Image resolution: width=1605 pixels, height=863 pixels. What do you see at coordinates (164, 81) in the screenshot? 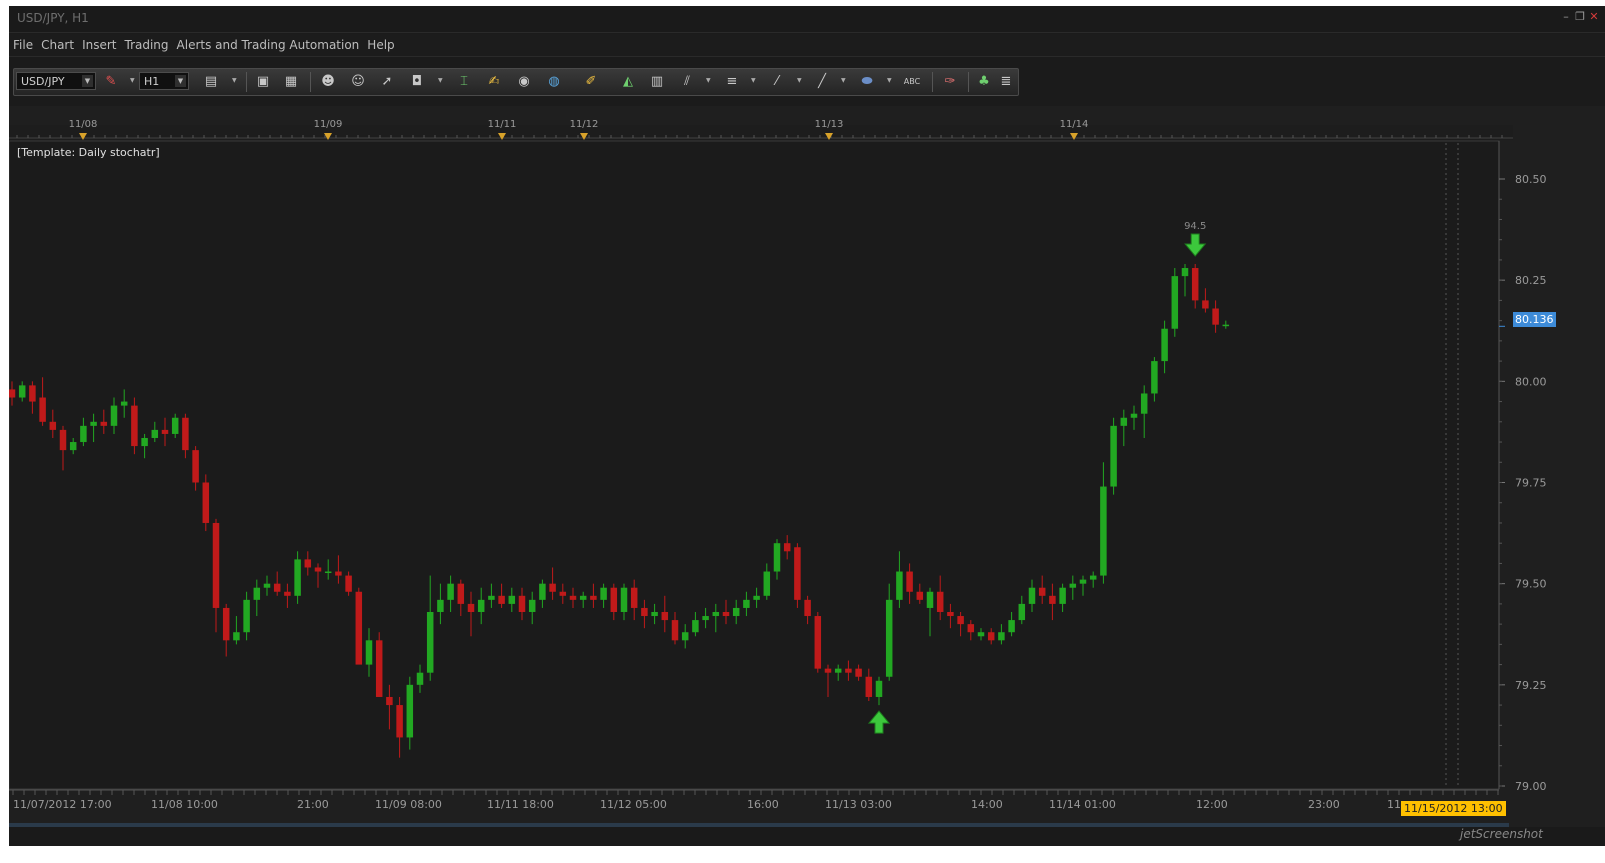
I see `timeframe-select: H1 ▼` at bounding box center [164, 81].